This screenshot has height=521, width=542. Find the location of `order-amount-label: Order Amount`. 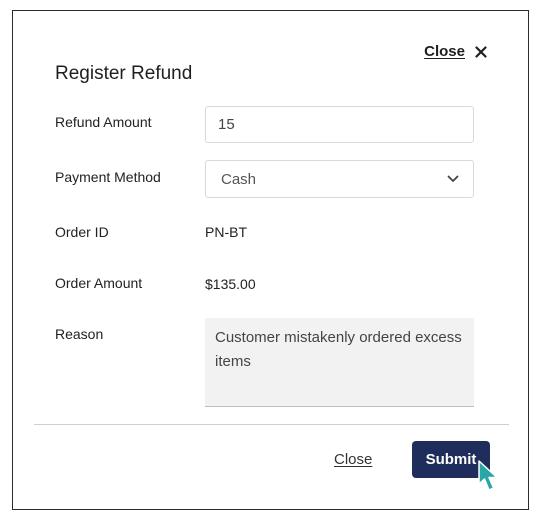

order-amount-label: Order Amount is located at coordinates (99, 283).